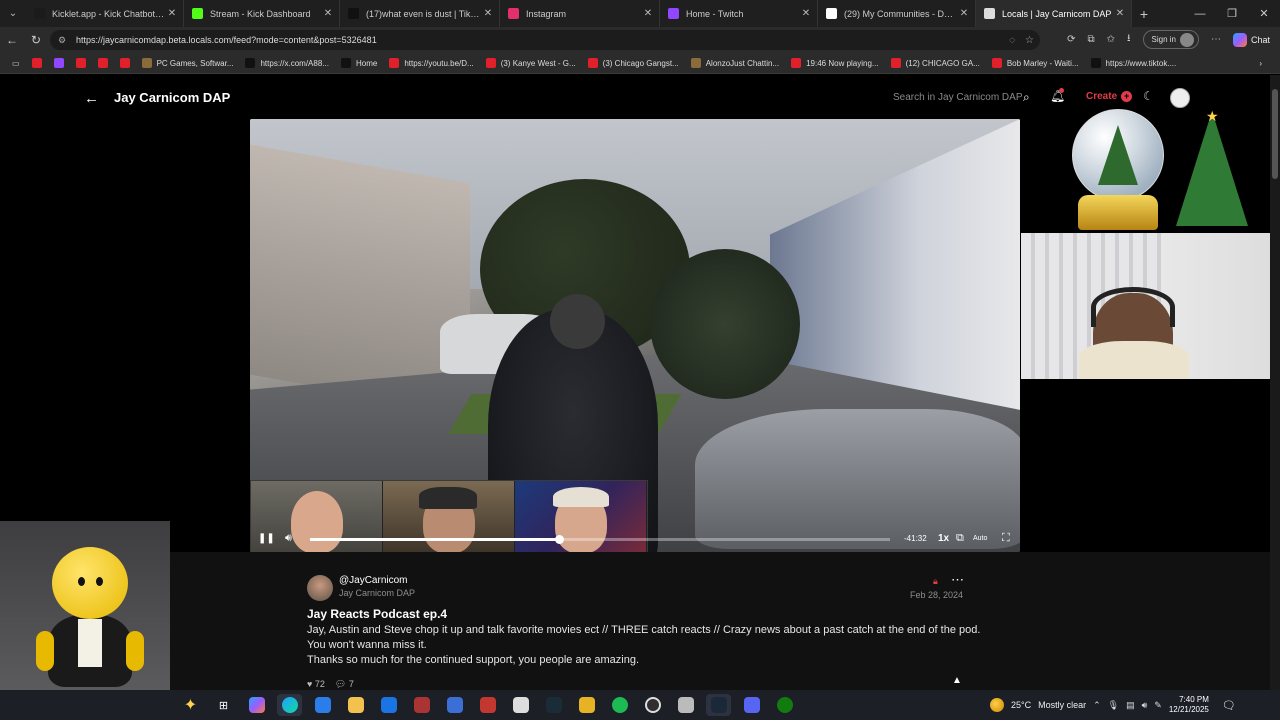 This screenshot has width=1280, height=720. I want to click on author-avatar, so click(320, 588).